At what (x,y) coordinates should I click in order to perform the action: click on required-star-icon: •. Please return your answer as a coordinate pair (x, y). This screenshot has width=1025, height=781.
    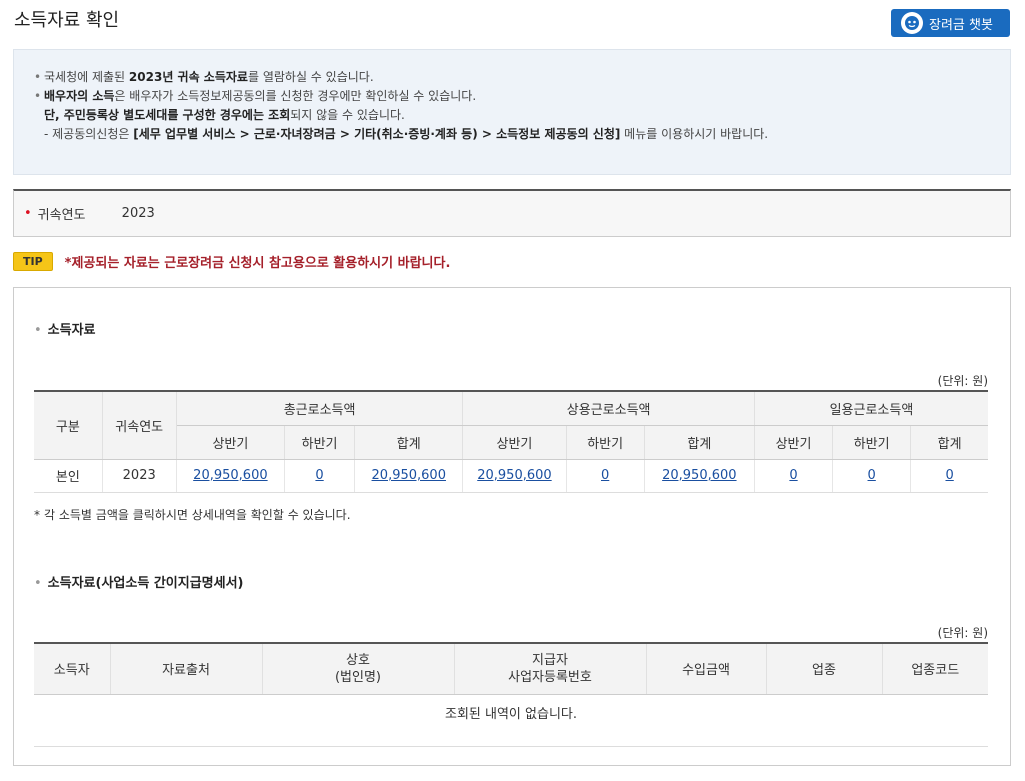
    Looking at the image, I should click on (28, 213).